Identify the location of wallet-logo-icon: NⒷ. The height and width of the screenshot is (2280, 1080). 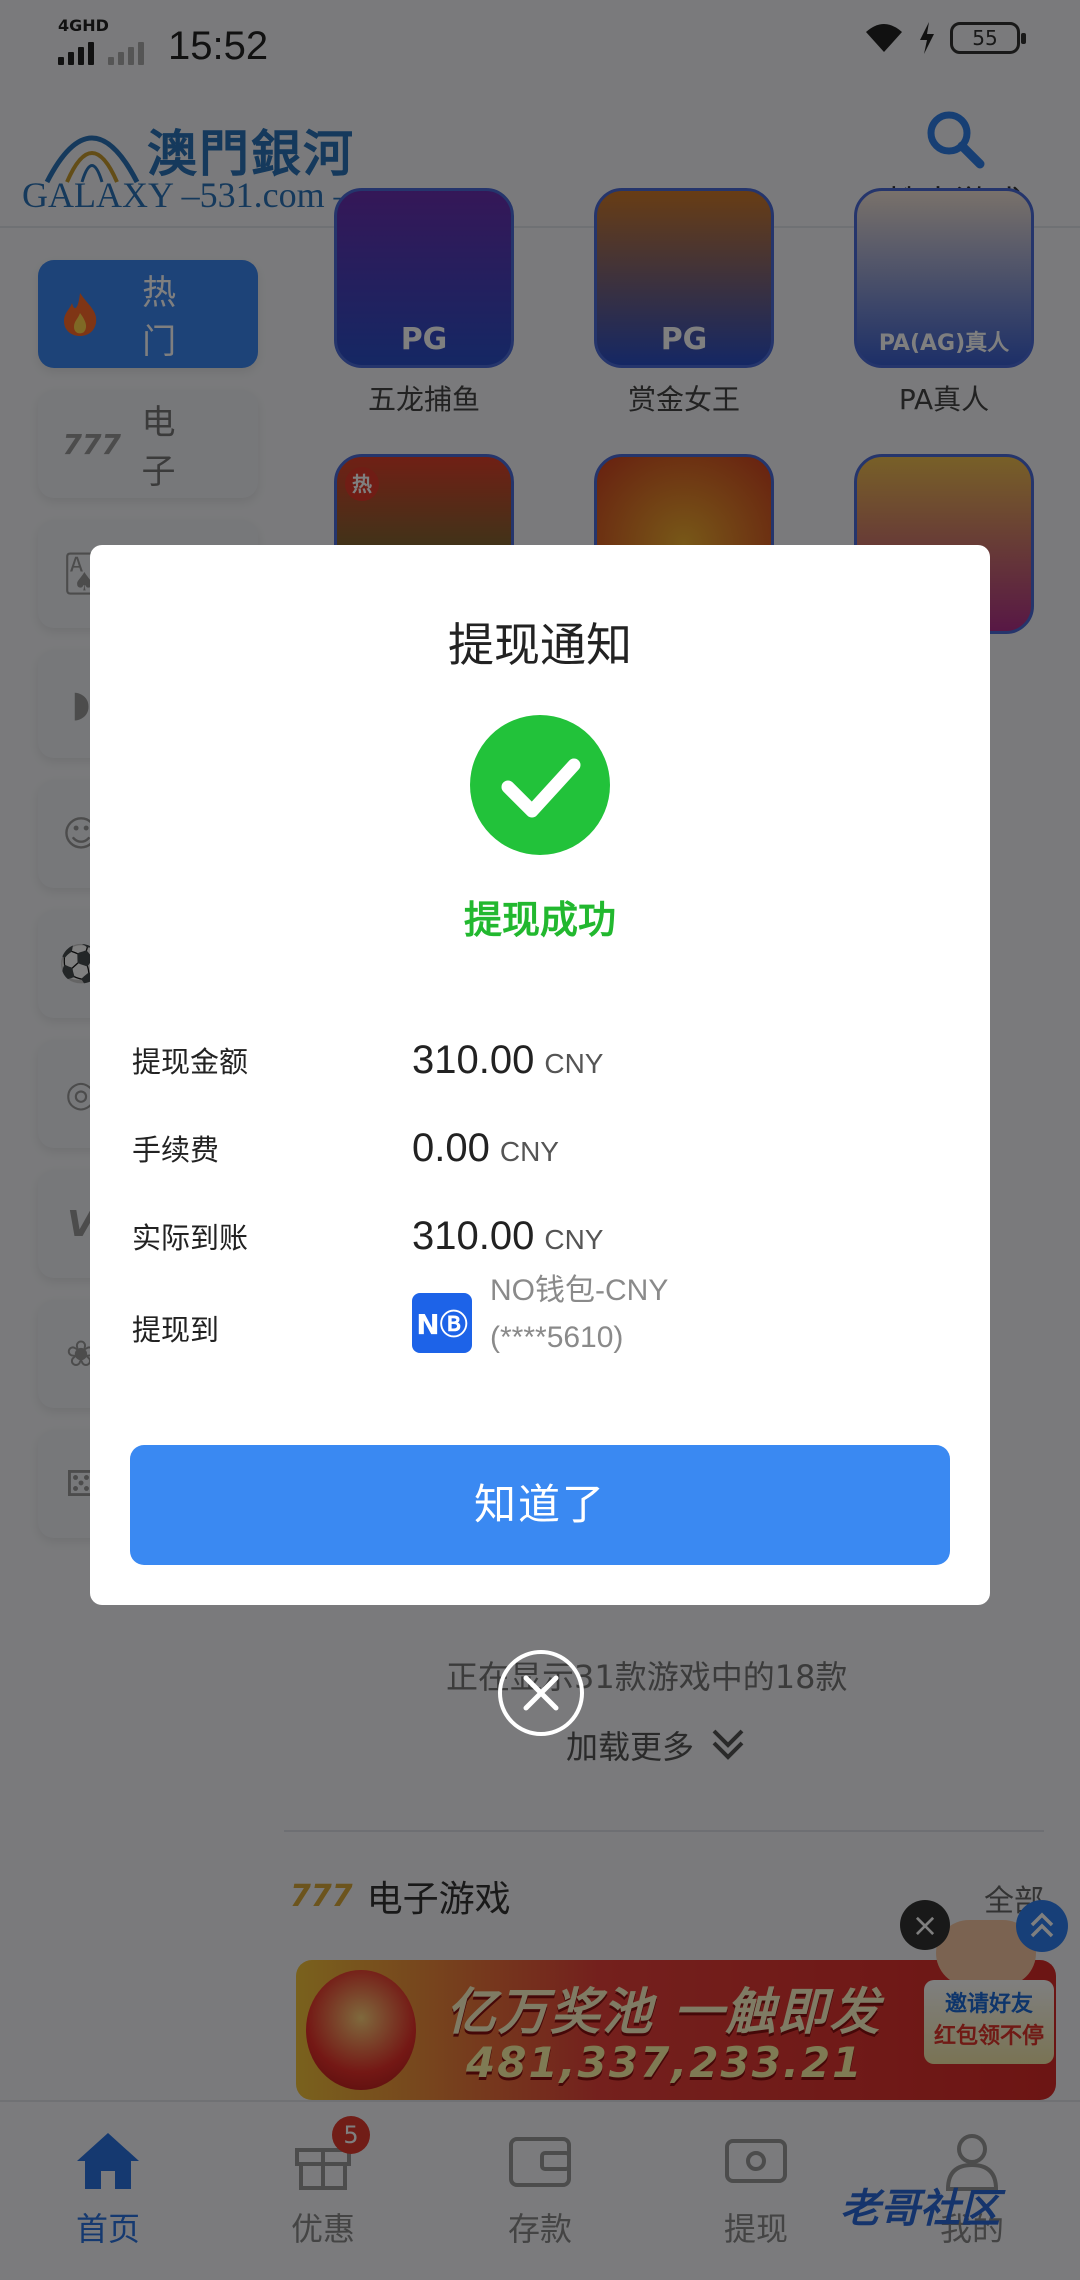
(442, 1323).